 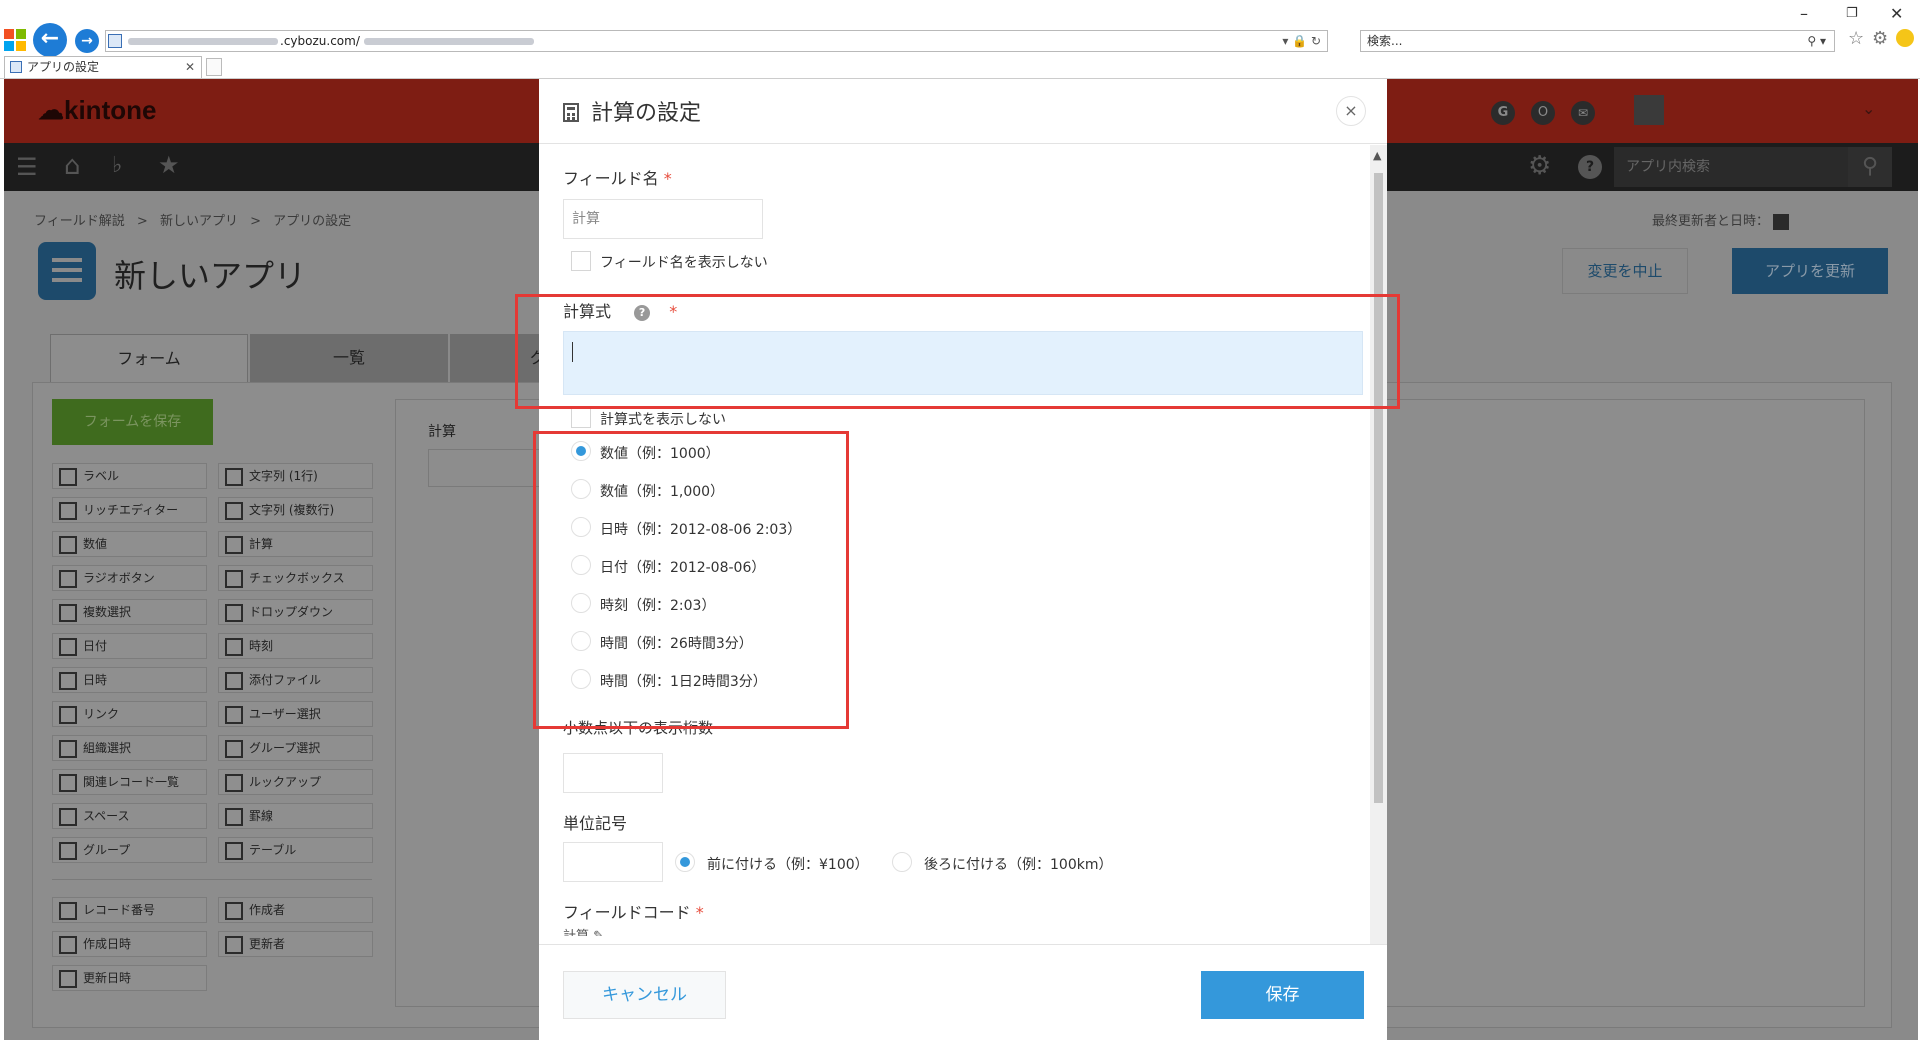 What do you see at coordinates (295, 680) in the screenshot?
I see `palette-item: 添付ファイル` at bounding box center [295, 680].